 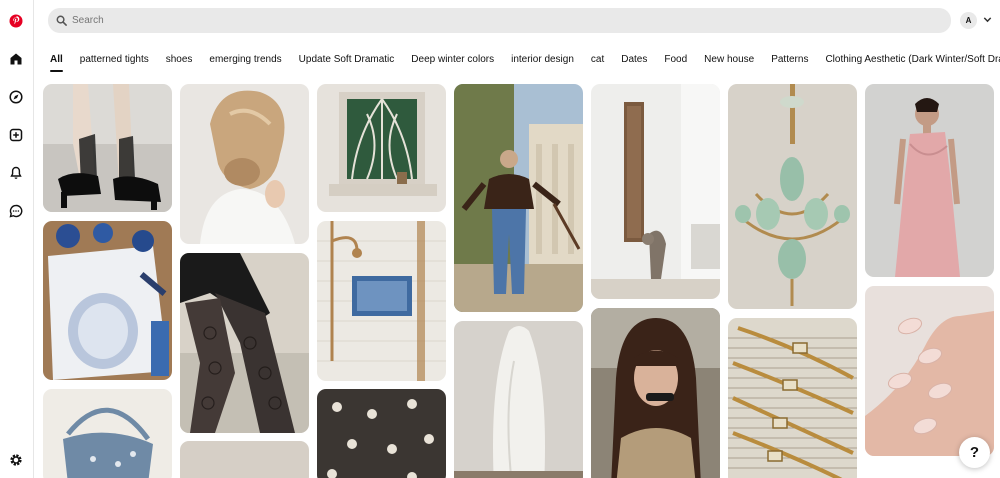 I want to click on tab-all: All, so click(x=56, y=62).